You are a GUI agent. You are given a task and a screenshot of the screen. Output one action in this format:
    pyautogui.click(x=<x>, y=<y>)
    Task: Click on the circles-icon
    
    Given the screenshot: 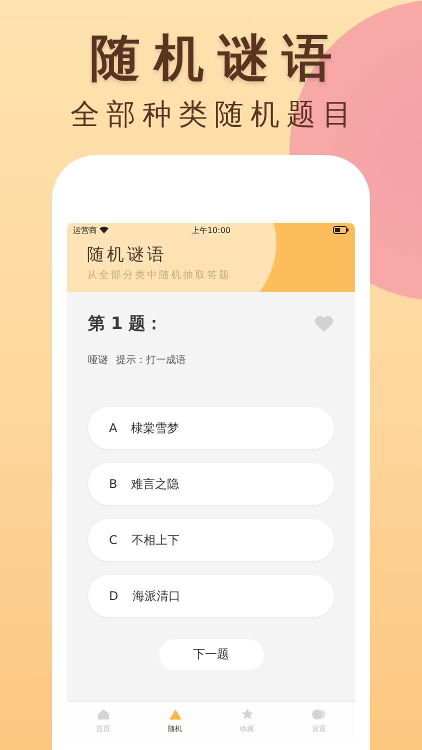 What is the action you would take?
    pyautogui.click(x=319, y=714)
    